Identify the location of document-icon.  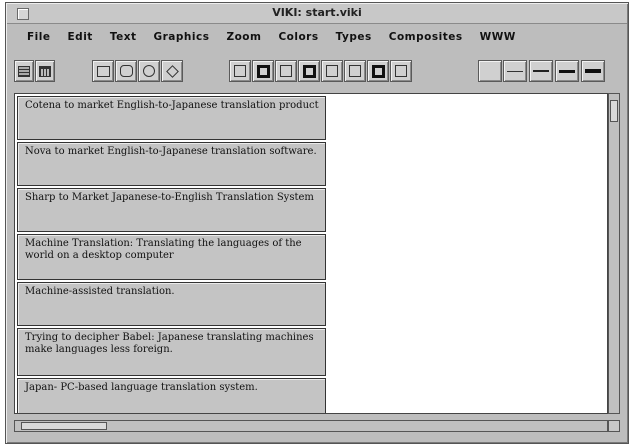
(45, 71).